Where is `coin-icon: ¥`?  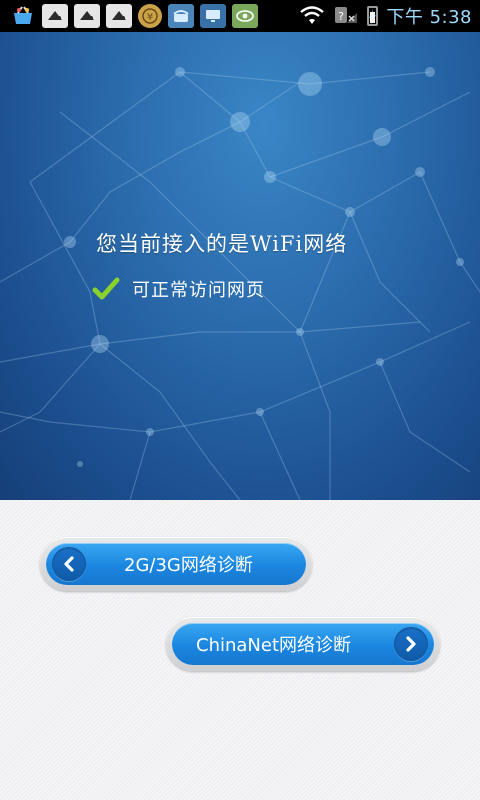 coin-icon: ¥ is located at coordinates (150, 16).